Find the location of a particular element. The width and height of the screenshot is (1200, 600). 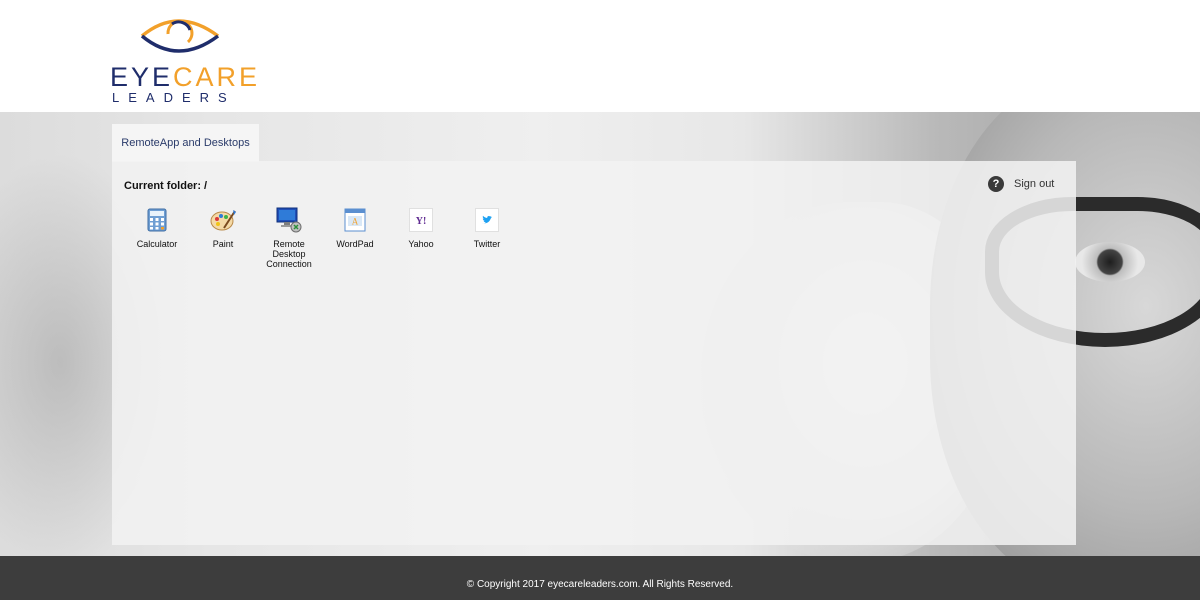

svg-text: Y! is located at coordinates (421, 221).